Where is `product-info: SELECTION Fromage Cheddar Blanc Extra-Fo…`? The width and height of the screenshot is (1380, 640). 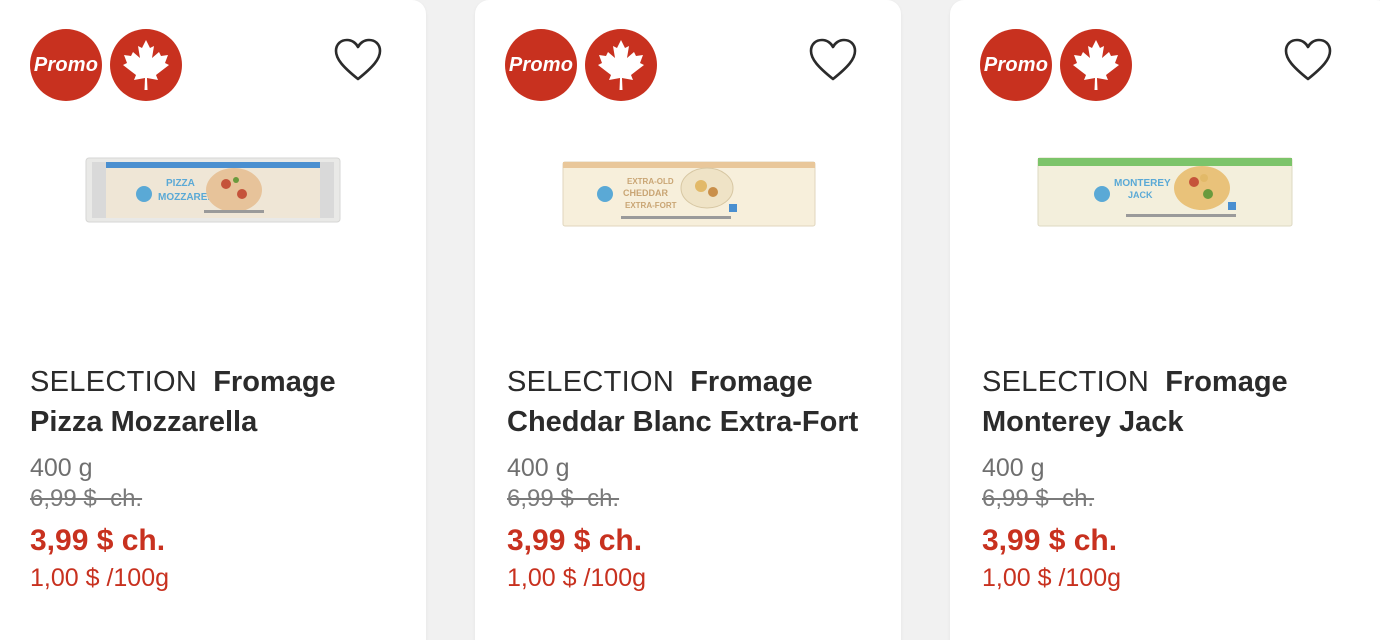 product-info: SELECTION Fromage Cheddar Blanc Extra-Fo… is located at coordinates (697, 478).